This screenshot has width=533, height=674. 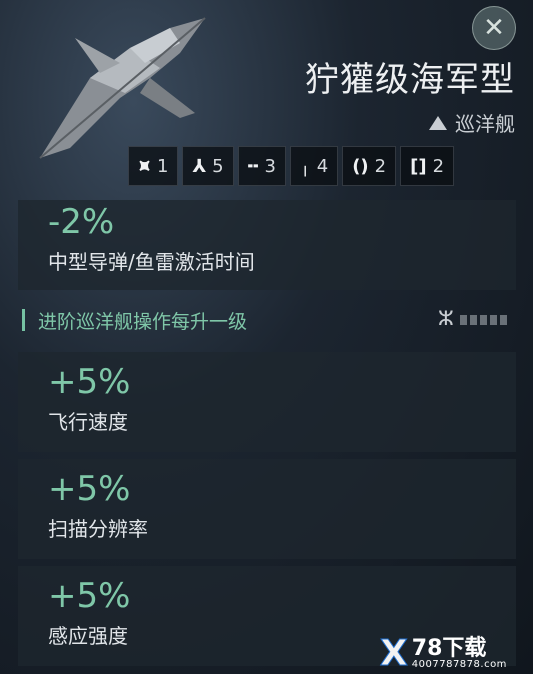 I want to click on section-accent-bar, so click(x=23, y=320).